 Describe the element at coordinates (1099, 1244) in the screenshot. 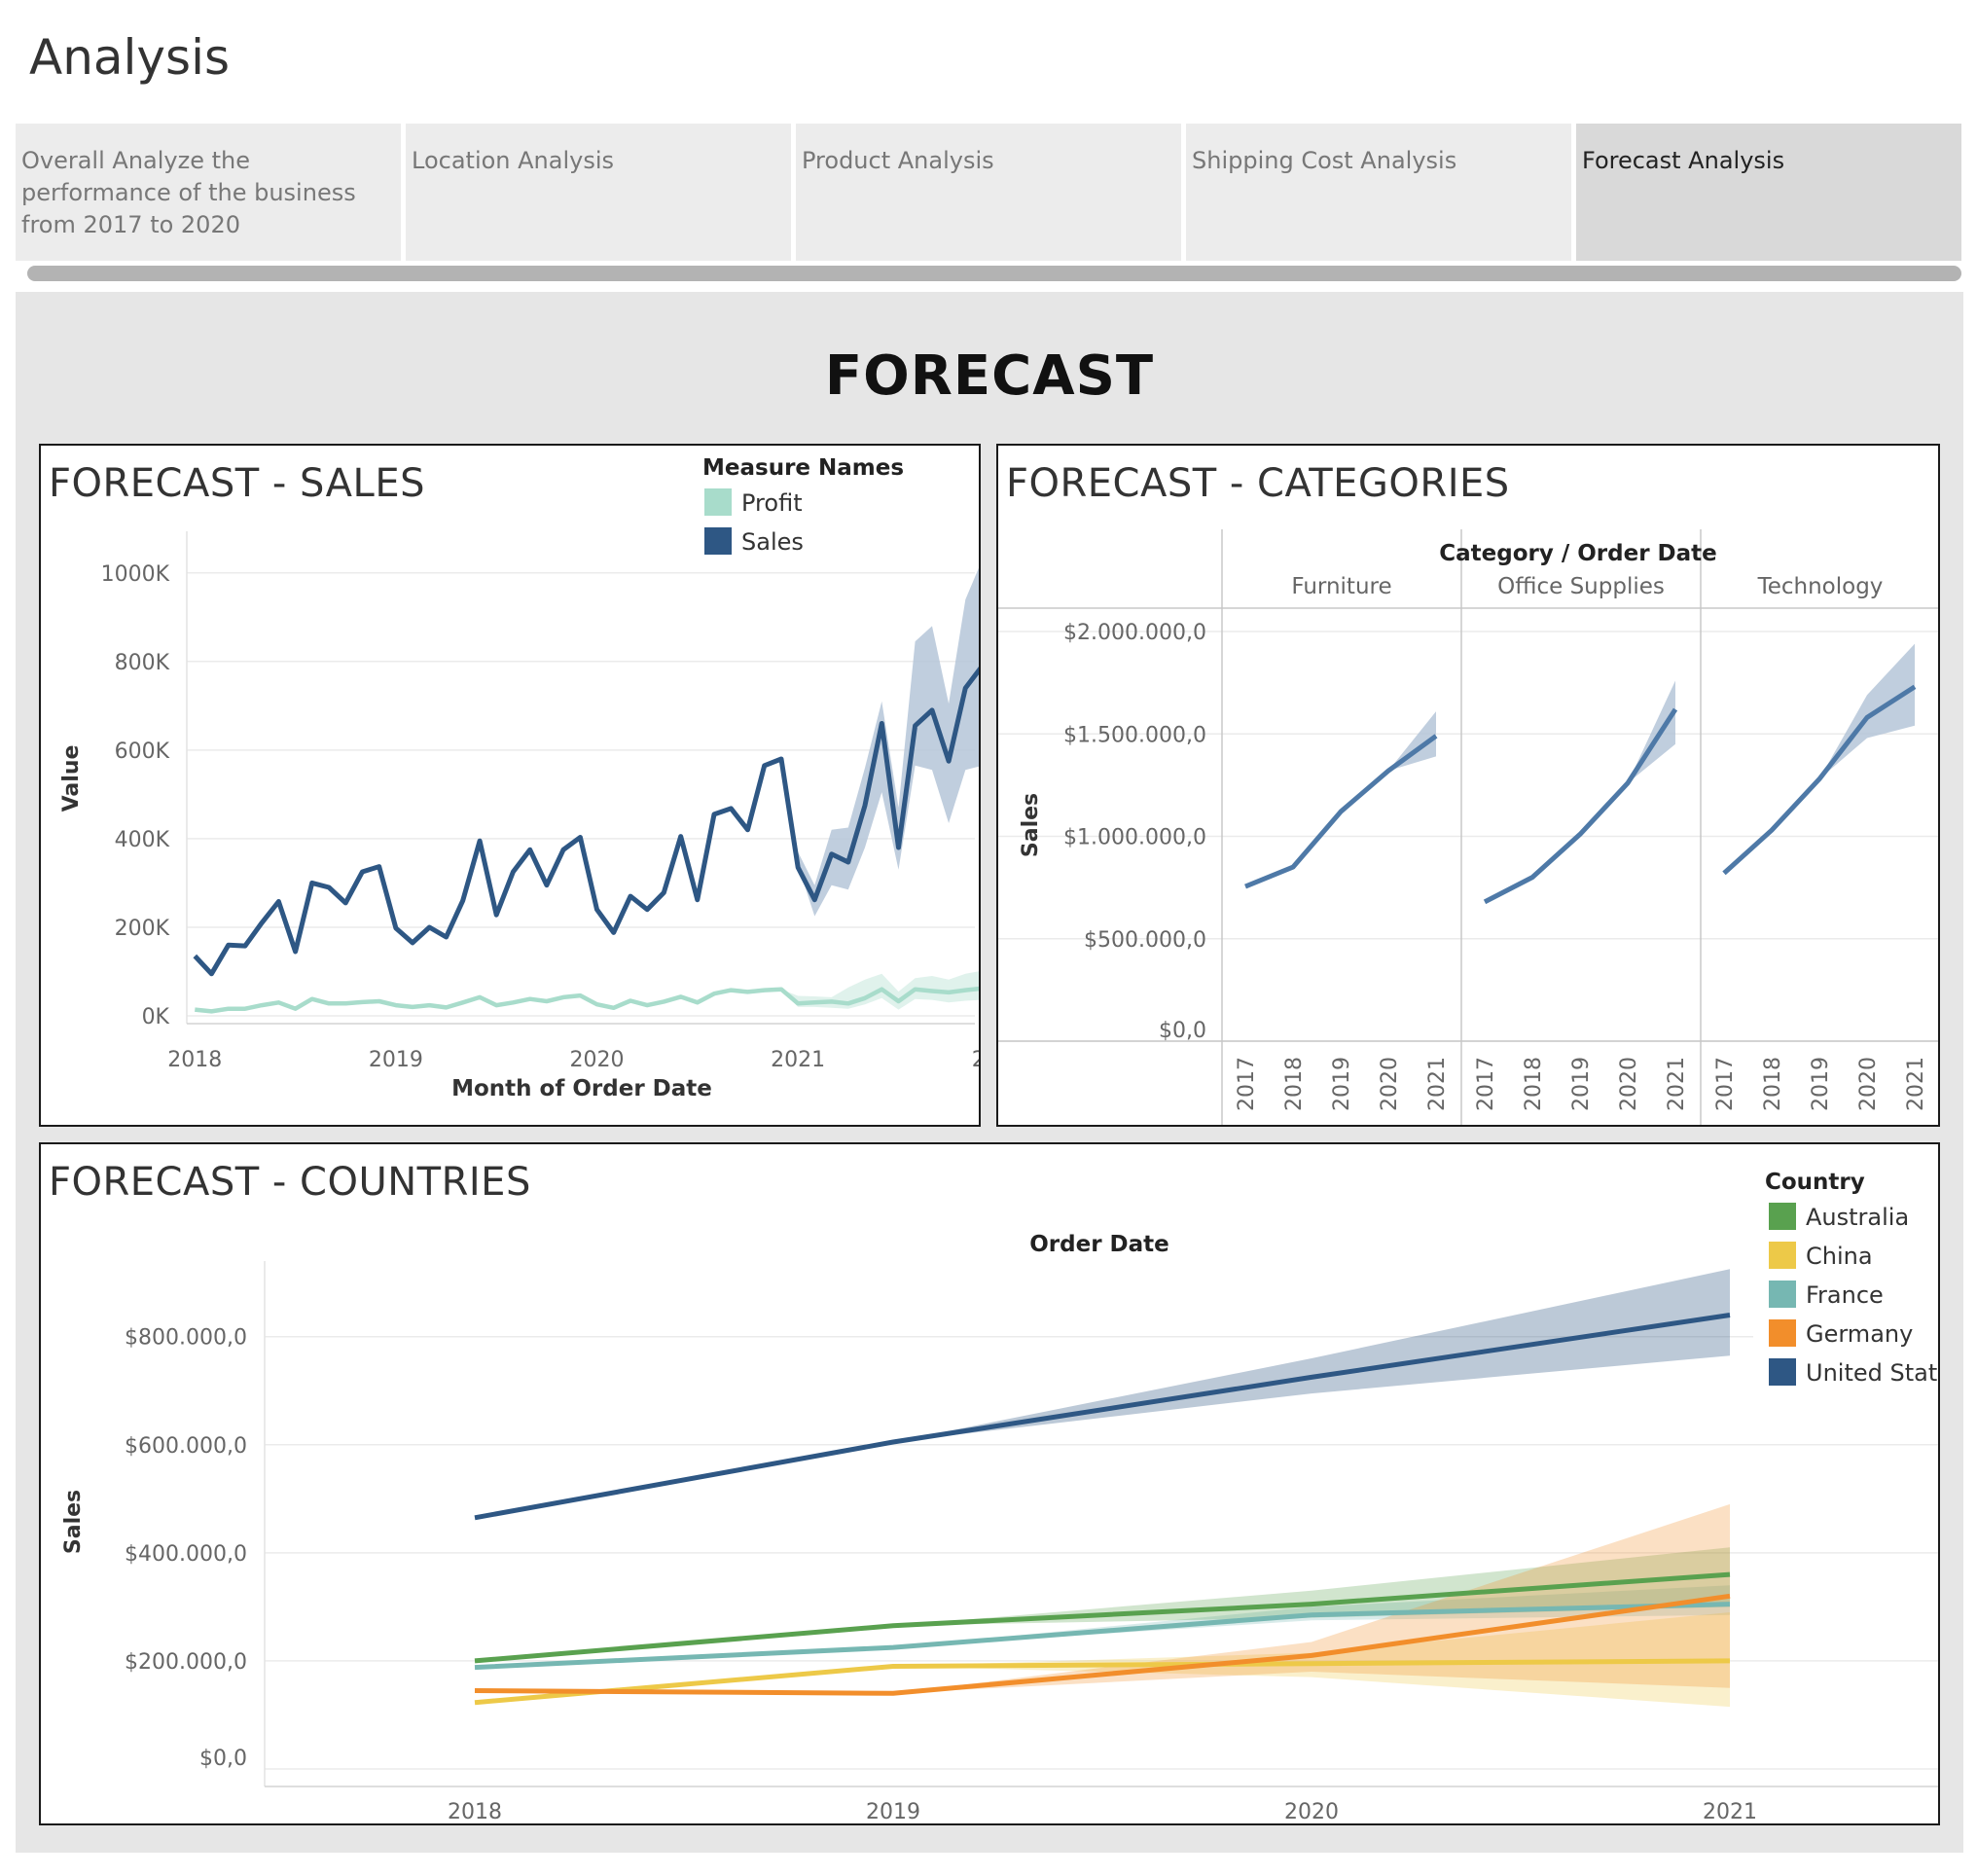

I see `x-axis-title: Order Date` at that location.